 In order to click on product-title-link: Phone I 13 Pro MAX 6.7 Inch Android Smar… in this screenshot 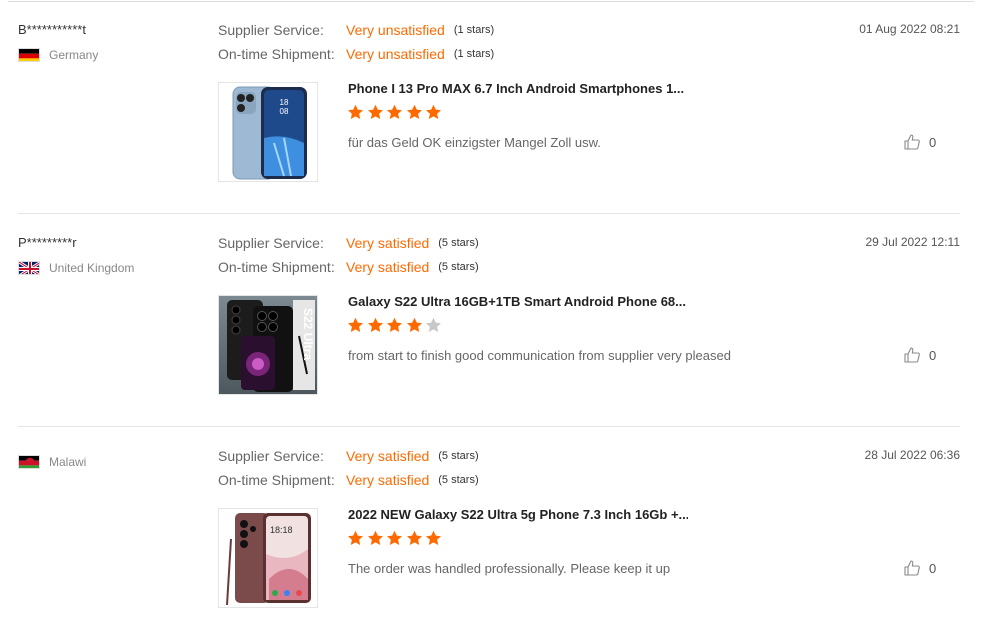, I will do `click(518, 88)`.